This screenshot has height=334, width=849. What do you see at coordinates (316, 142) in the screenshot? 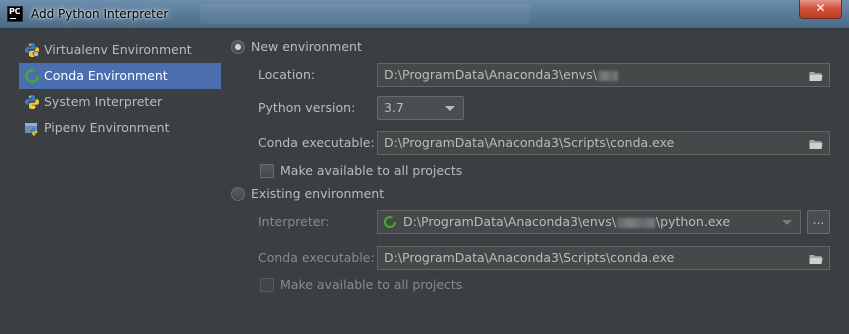
I see `conda-executable-label: Conda executable:` at bounding box center [316, 142].